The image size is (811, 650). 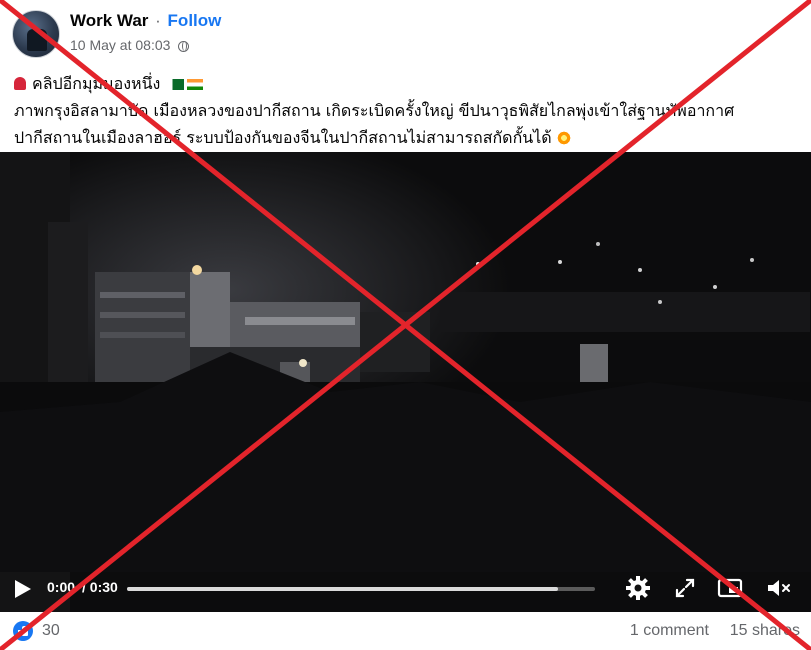 I want to click on author-name: Work War, so click(x=109, y=20).